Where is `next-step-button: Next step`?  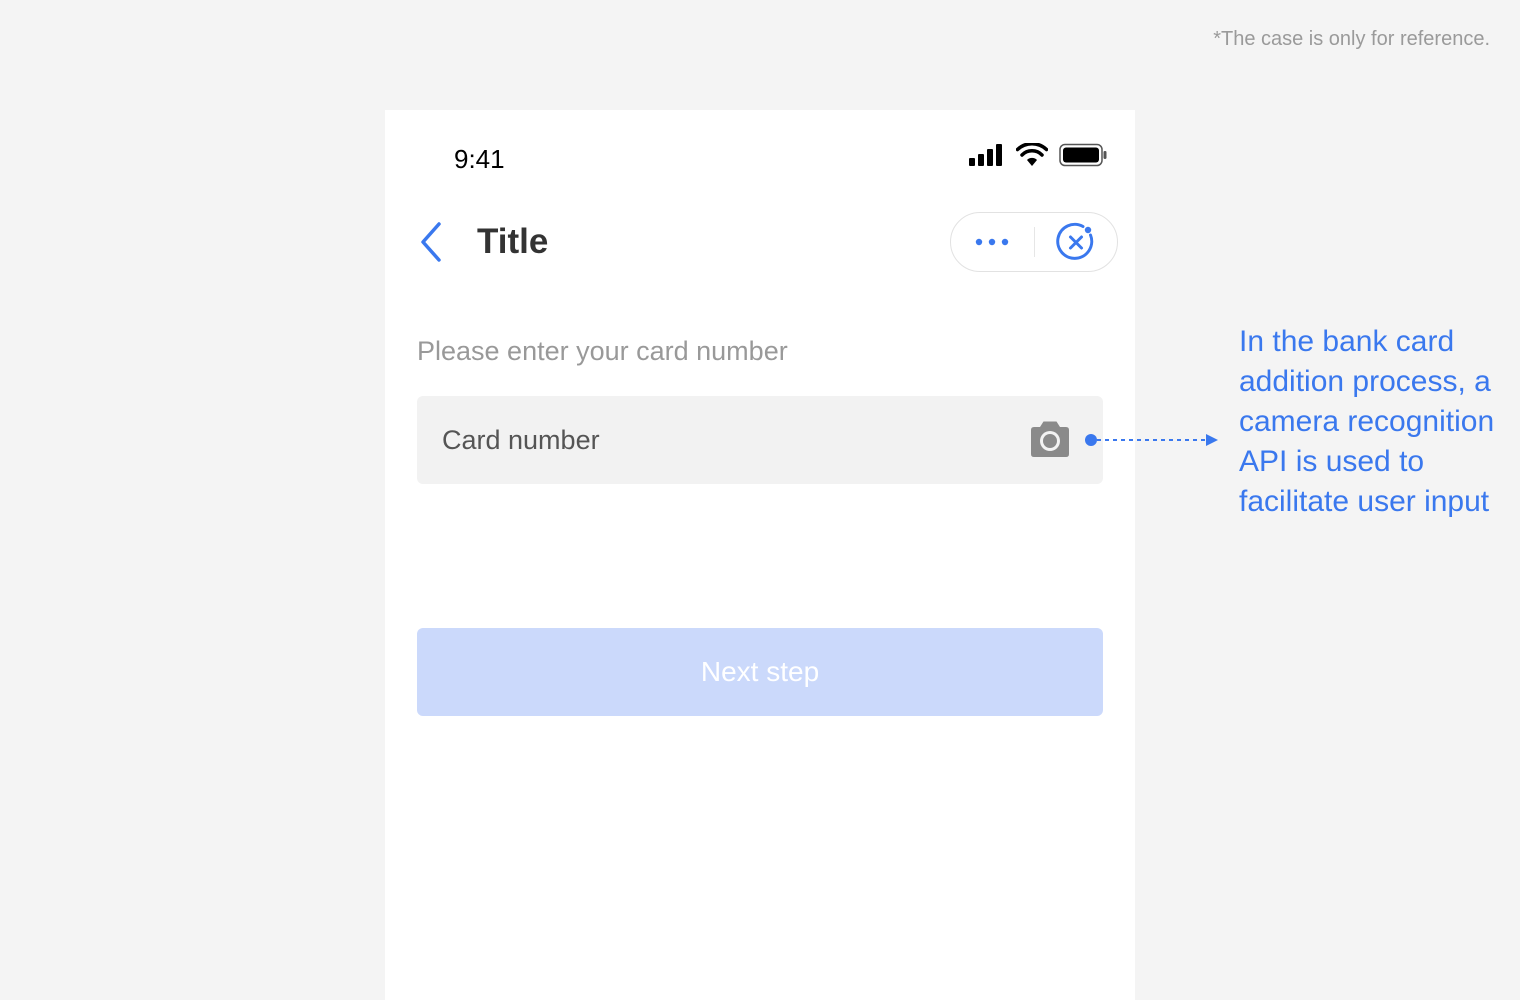 next-step-button: Next step is located at coordinates (760, 672).